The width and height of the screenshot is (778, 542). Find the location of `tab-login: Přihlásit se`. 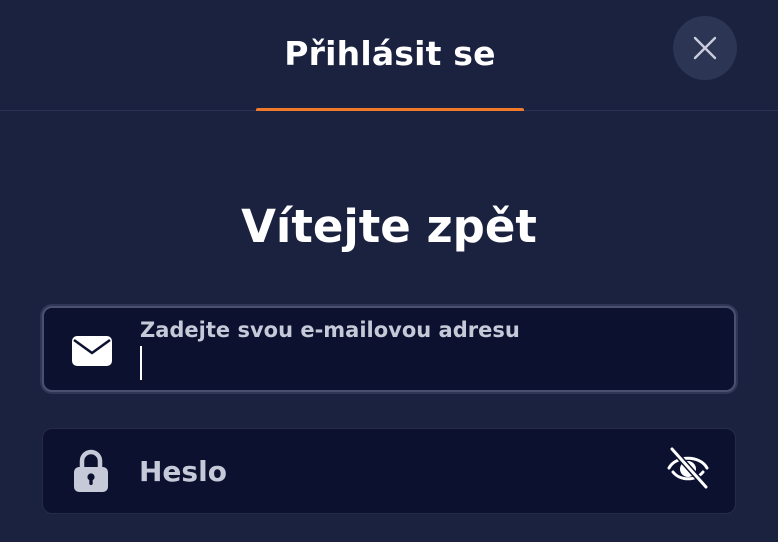

tab-login: Přihlásit se is located at coordinates (390, 55).